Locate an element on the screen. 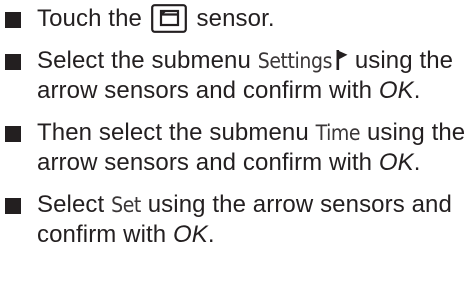 This screenshot has height=301, width=474. step-3-text-end: . is located at coordinates (417, 162).